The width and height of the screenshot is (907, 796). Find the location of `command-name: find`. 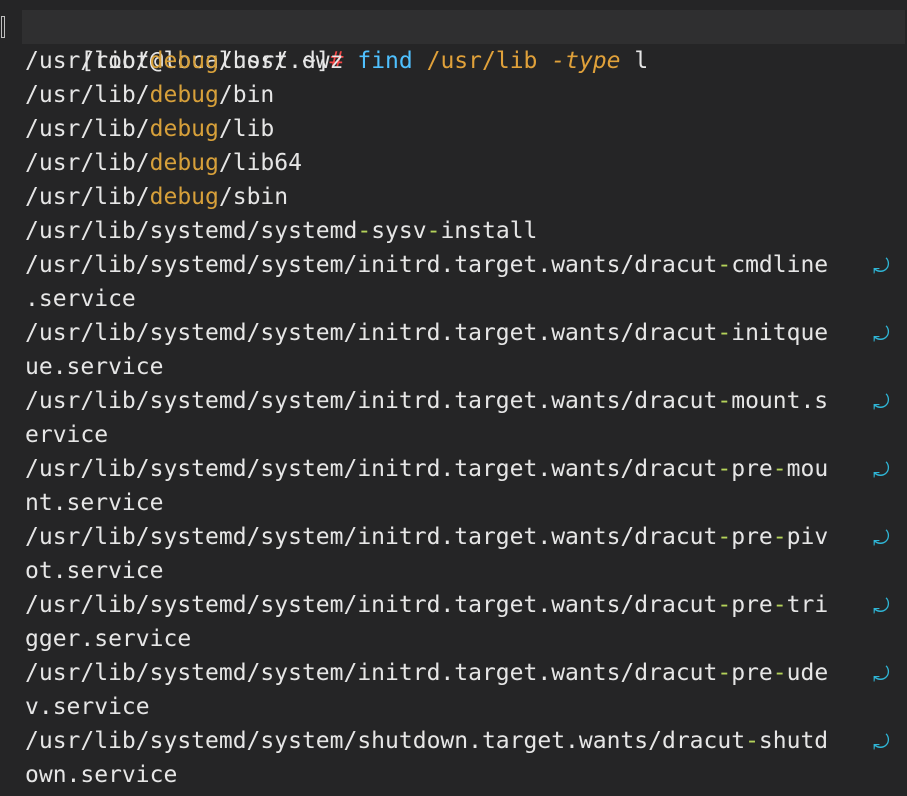

command-name: find is located at coordinates (385, 61).